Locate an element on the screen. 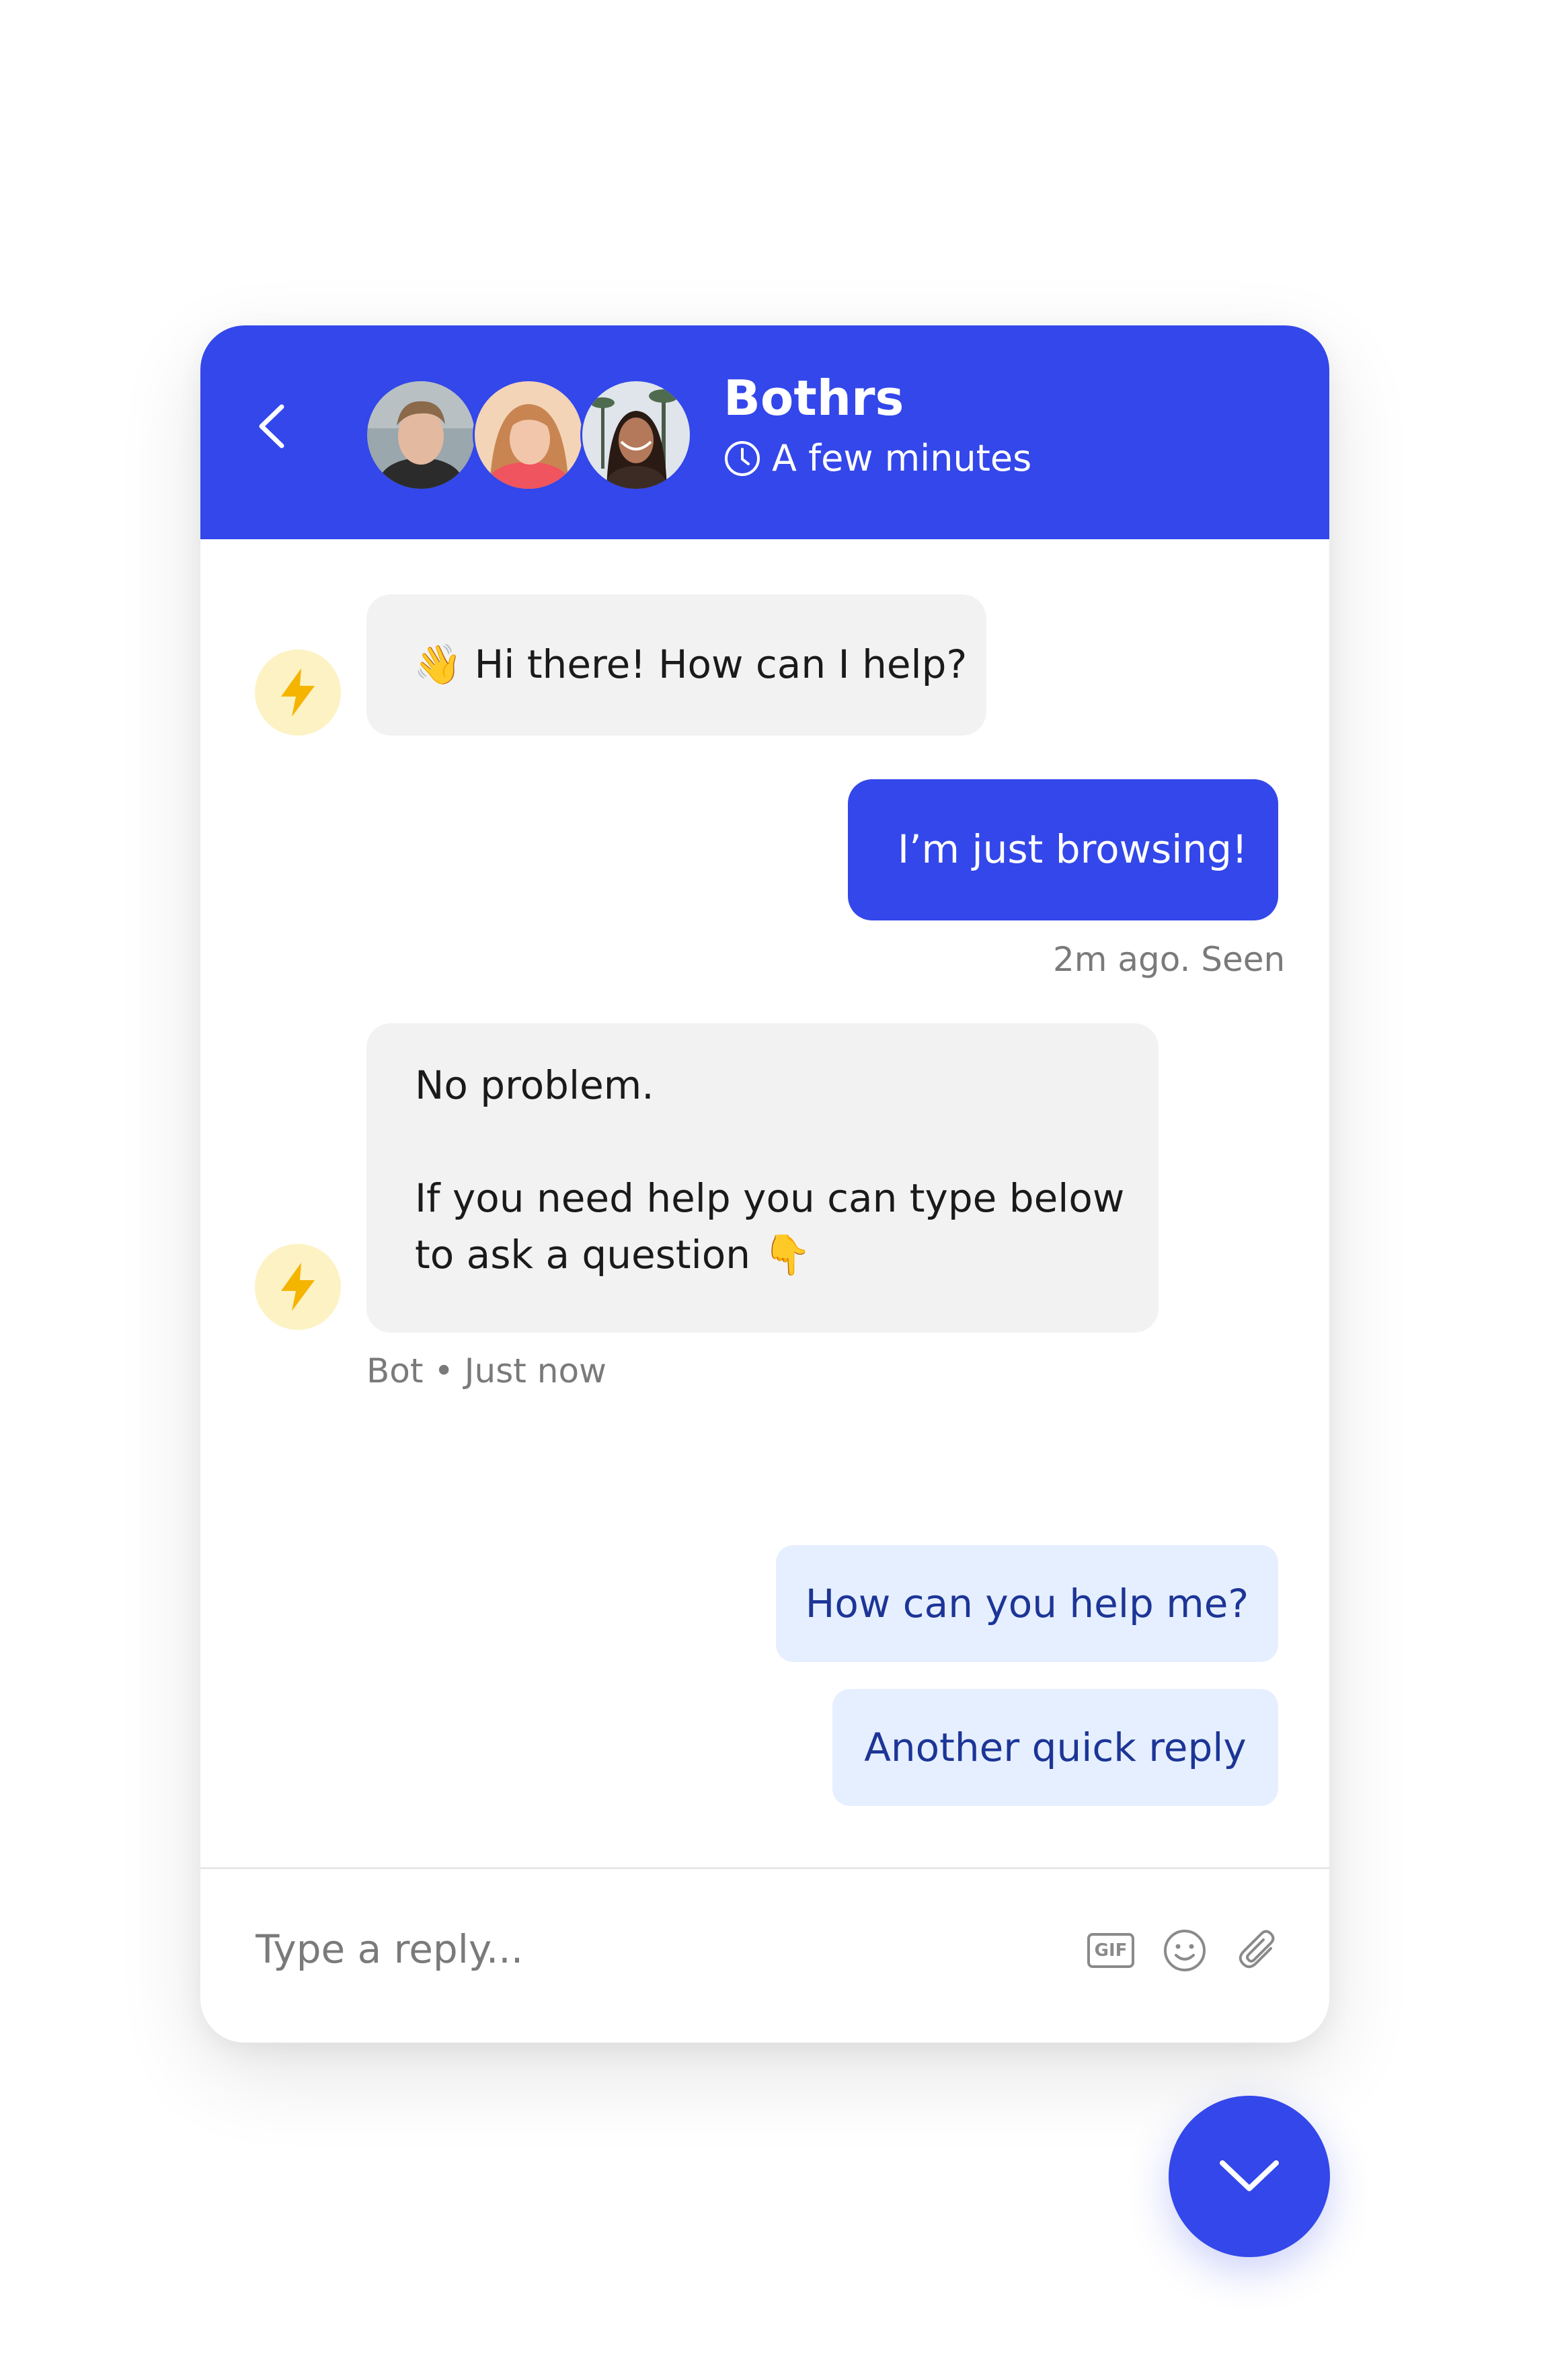  response-time: A few minutes is located at coordinates (877, 458).